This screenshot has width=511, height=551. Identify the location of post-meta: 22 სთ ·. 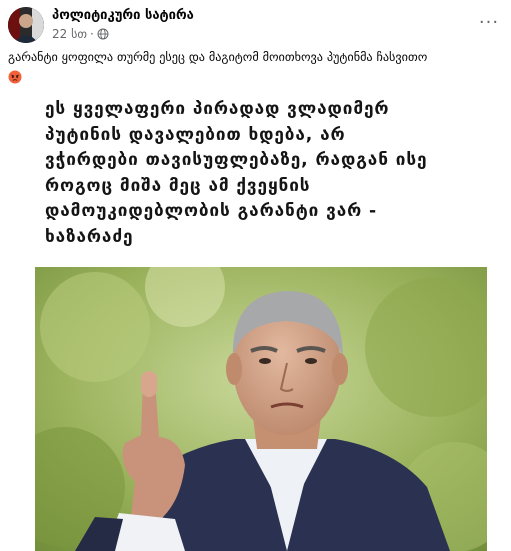
(80, 34).